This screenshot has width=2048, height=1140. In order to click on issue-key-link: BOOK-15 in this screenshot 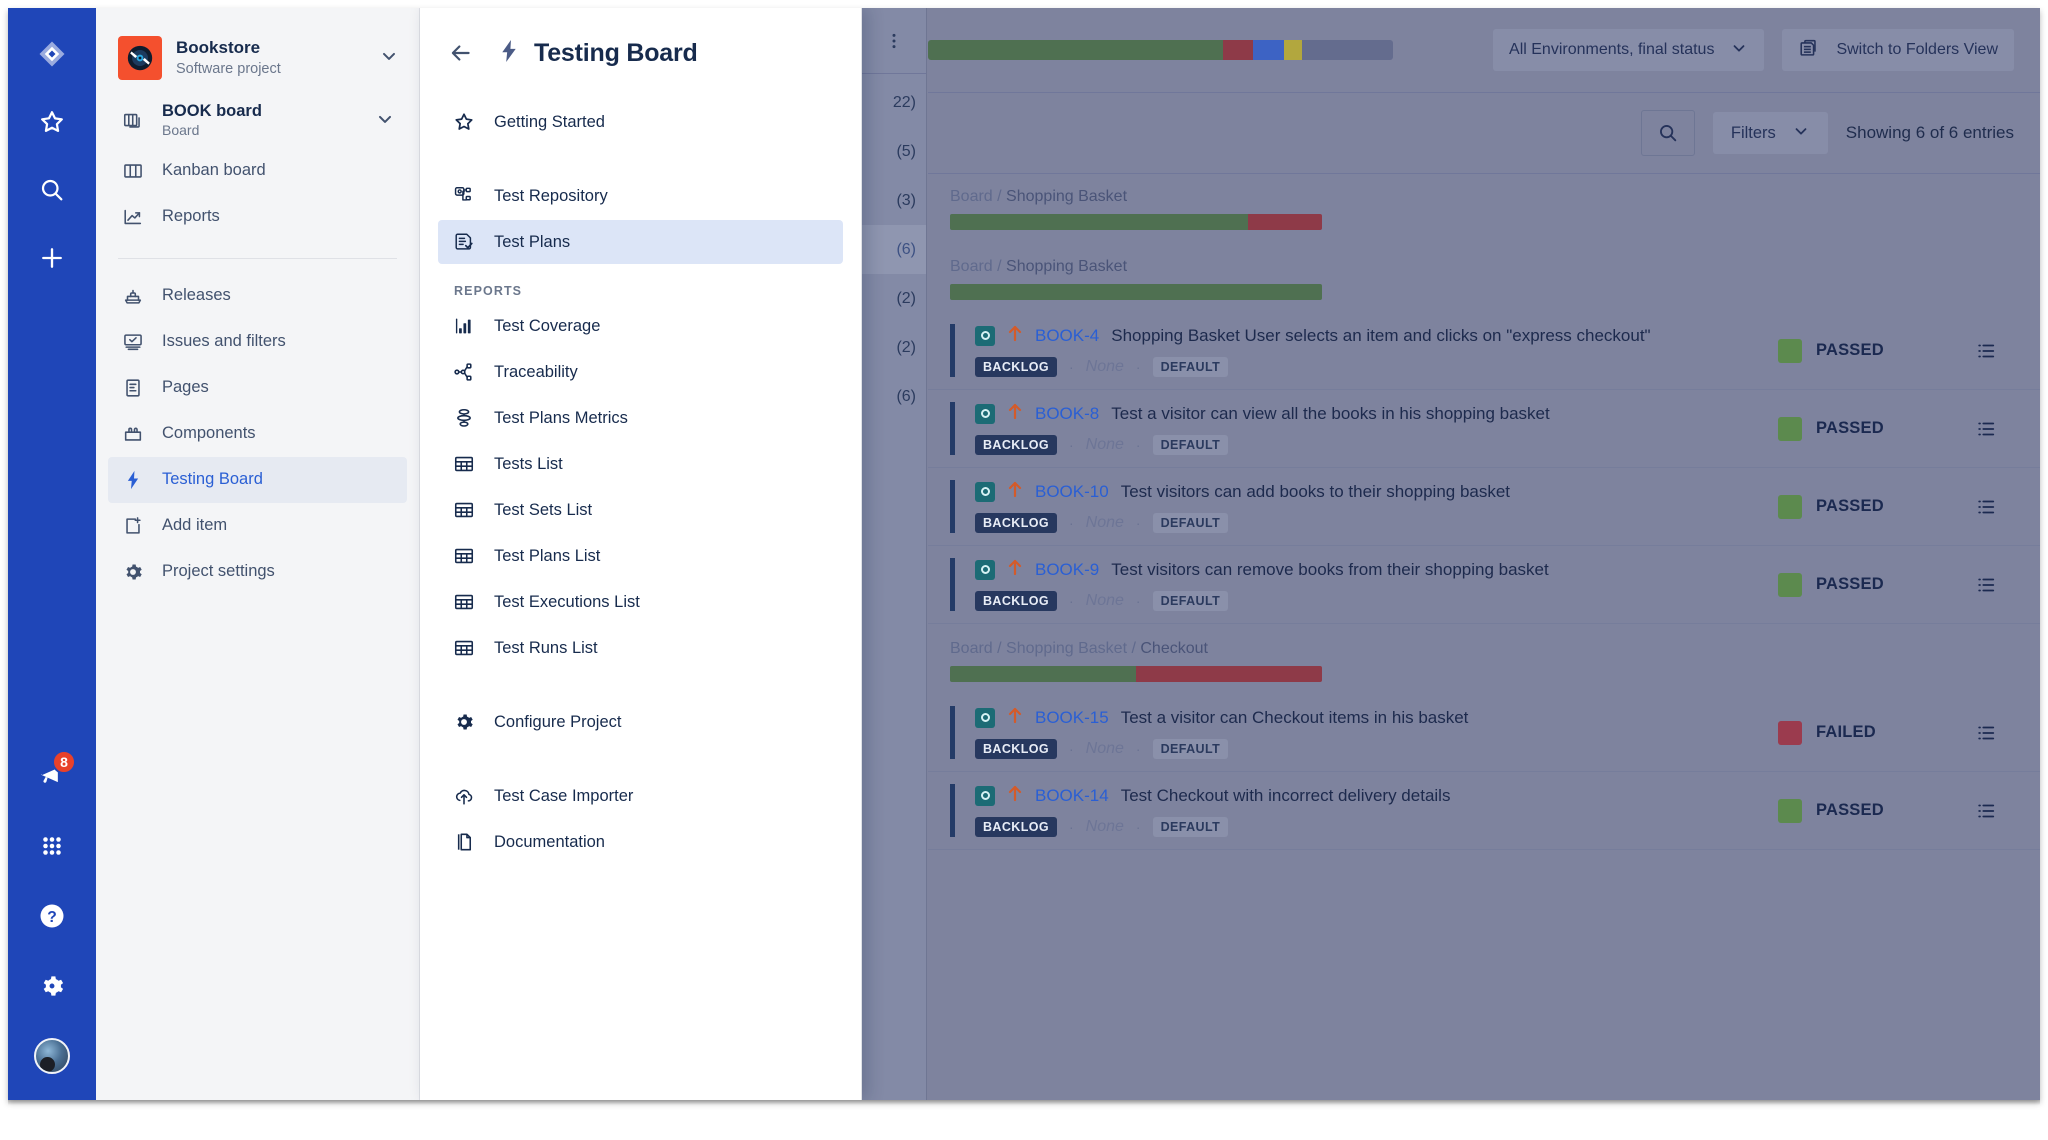, I will do `click(1072, 718)`.